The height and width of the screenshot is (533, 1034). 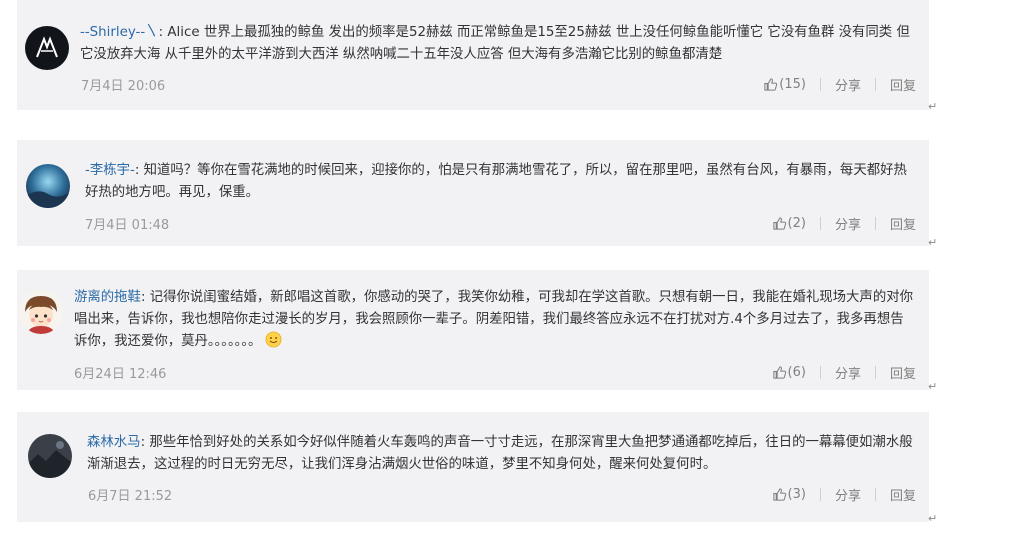 What do you see at coordinates (120, 374) in the screenshot?
I see `comment-time: 6月24日 12:46` at bounding box center [120, 374].